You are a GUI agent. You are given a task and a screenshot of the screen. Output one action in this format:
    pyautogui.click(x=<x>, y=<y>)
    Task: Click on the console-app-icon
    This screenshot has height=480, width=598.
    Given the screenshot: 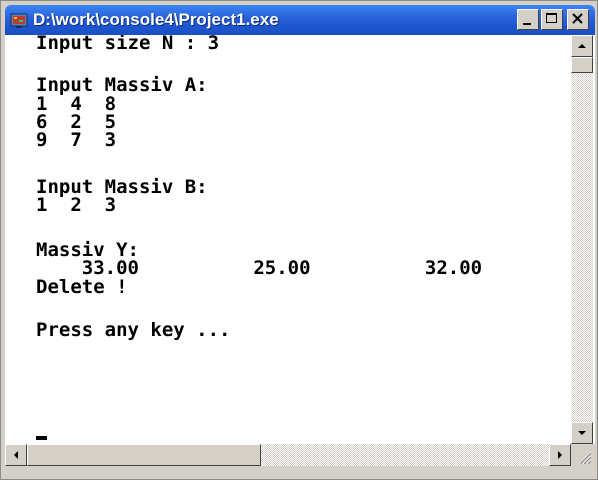 What is the action you would take?
    pyautogui.click(x=19, y=20)
    